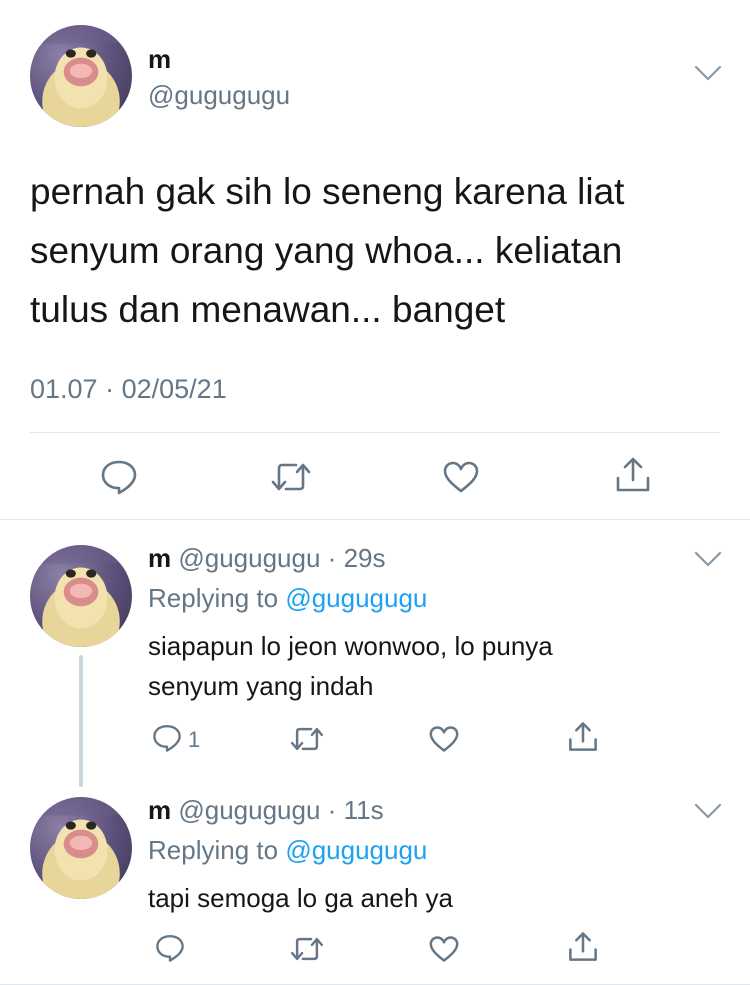  What do you see at coordinates (174, 389) in the screenshot?
I see `tweet-date: 02/05/21` at bounding box center [174, 389].